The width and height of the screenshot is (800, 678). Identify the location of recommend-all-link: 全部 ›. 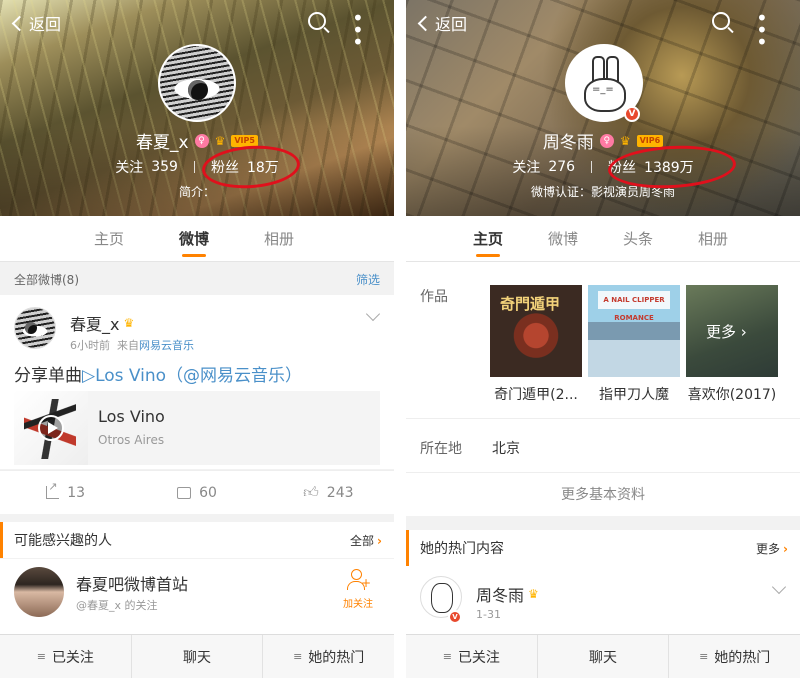
(366, 540).